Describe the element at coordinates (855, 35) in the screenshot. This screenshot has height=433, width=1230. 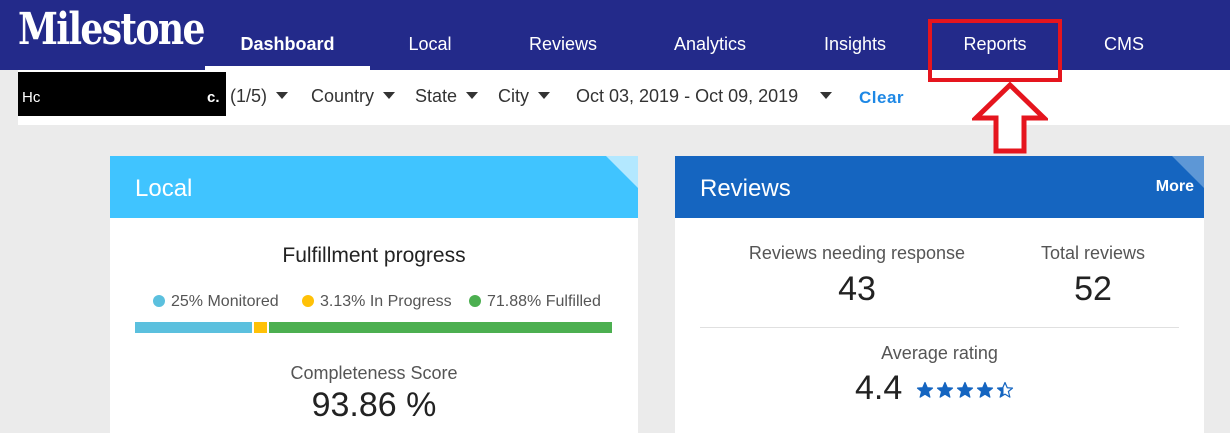
I see `nav-insights: Insights` at that location.